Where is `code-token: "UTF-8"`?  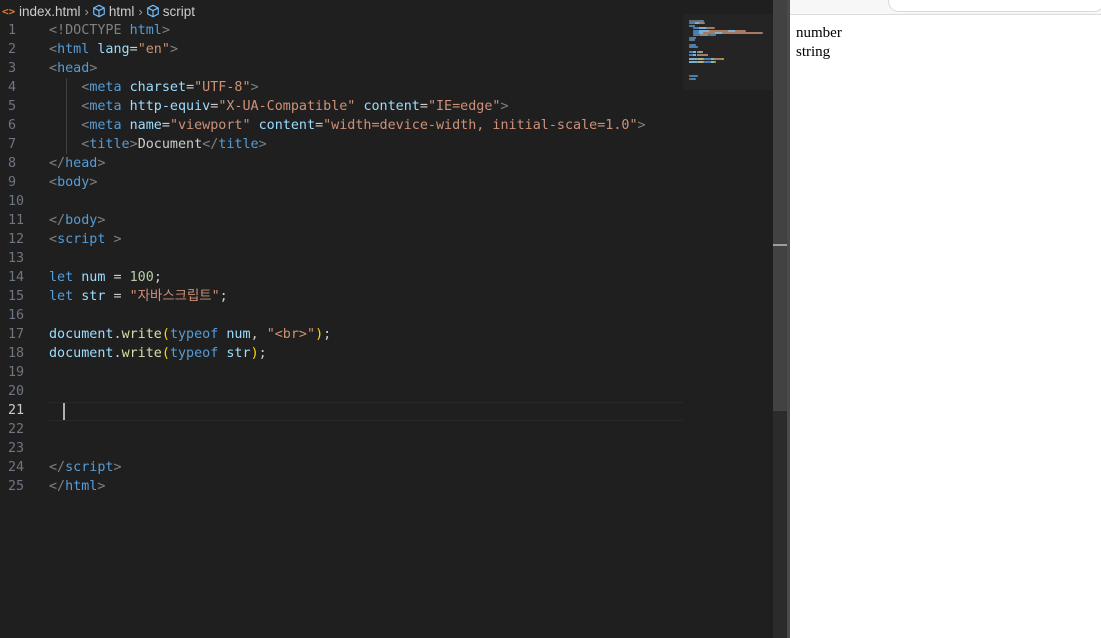
code-token: "UTF-8" is located at coordinates (222, 87).